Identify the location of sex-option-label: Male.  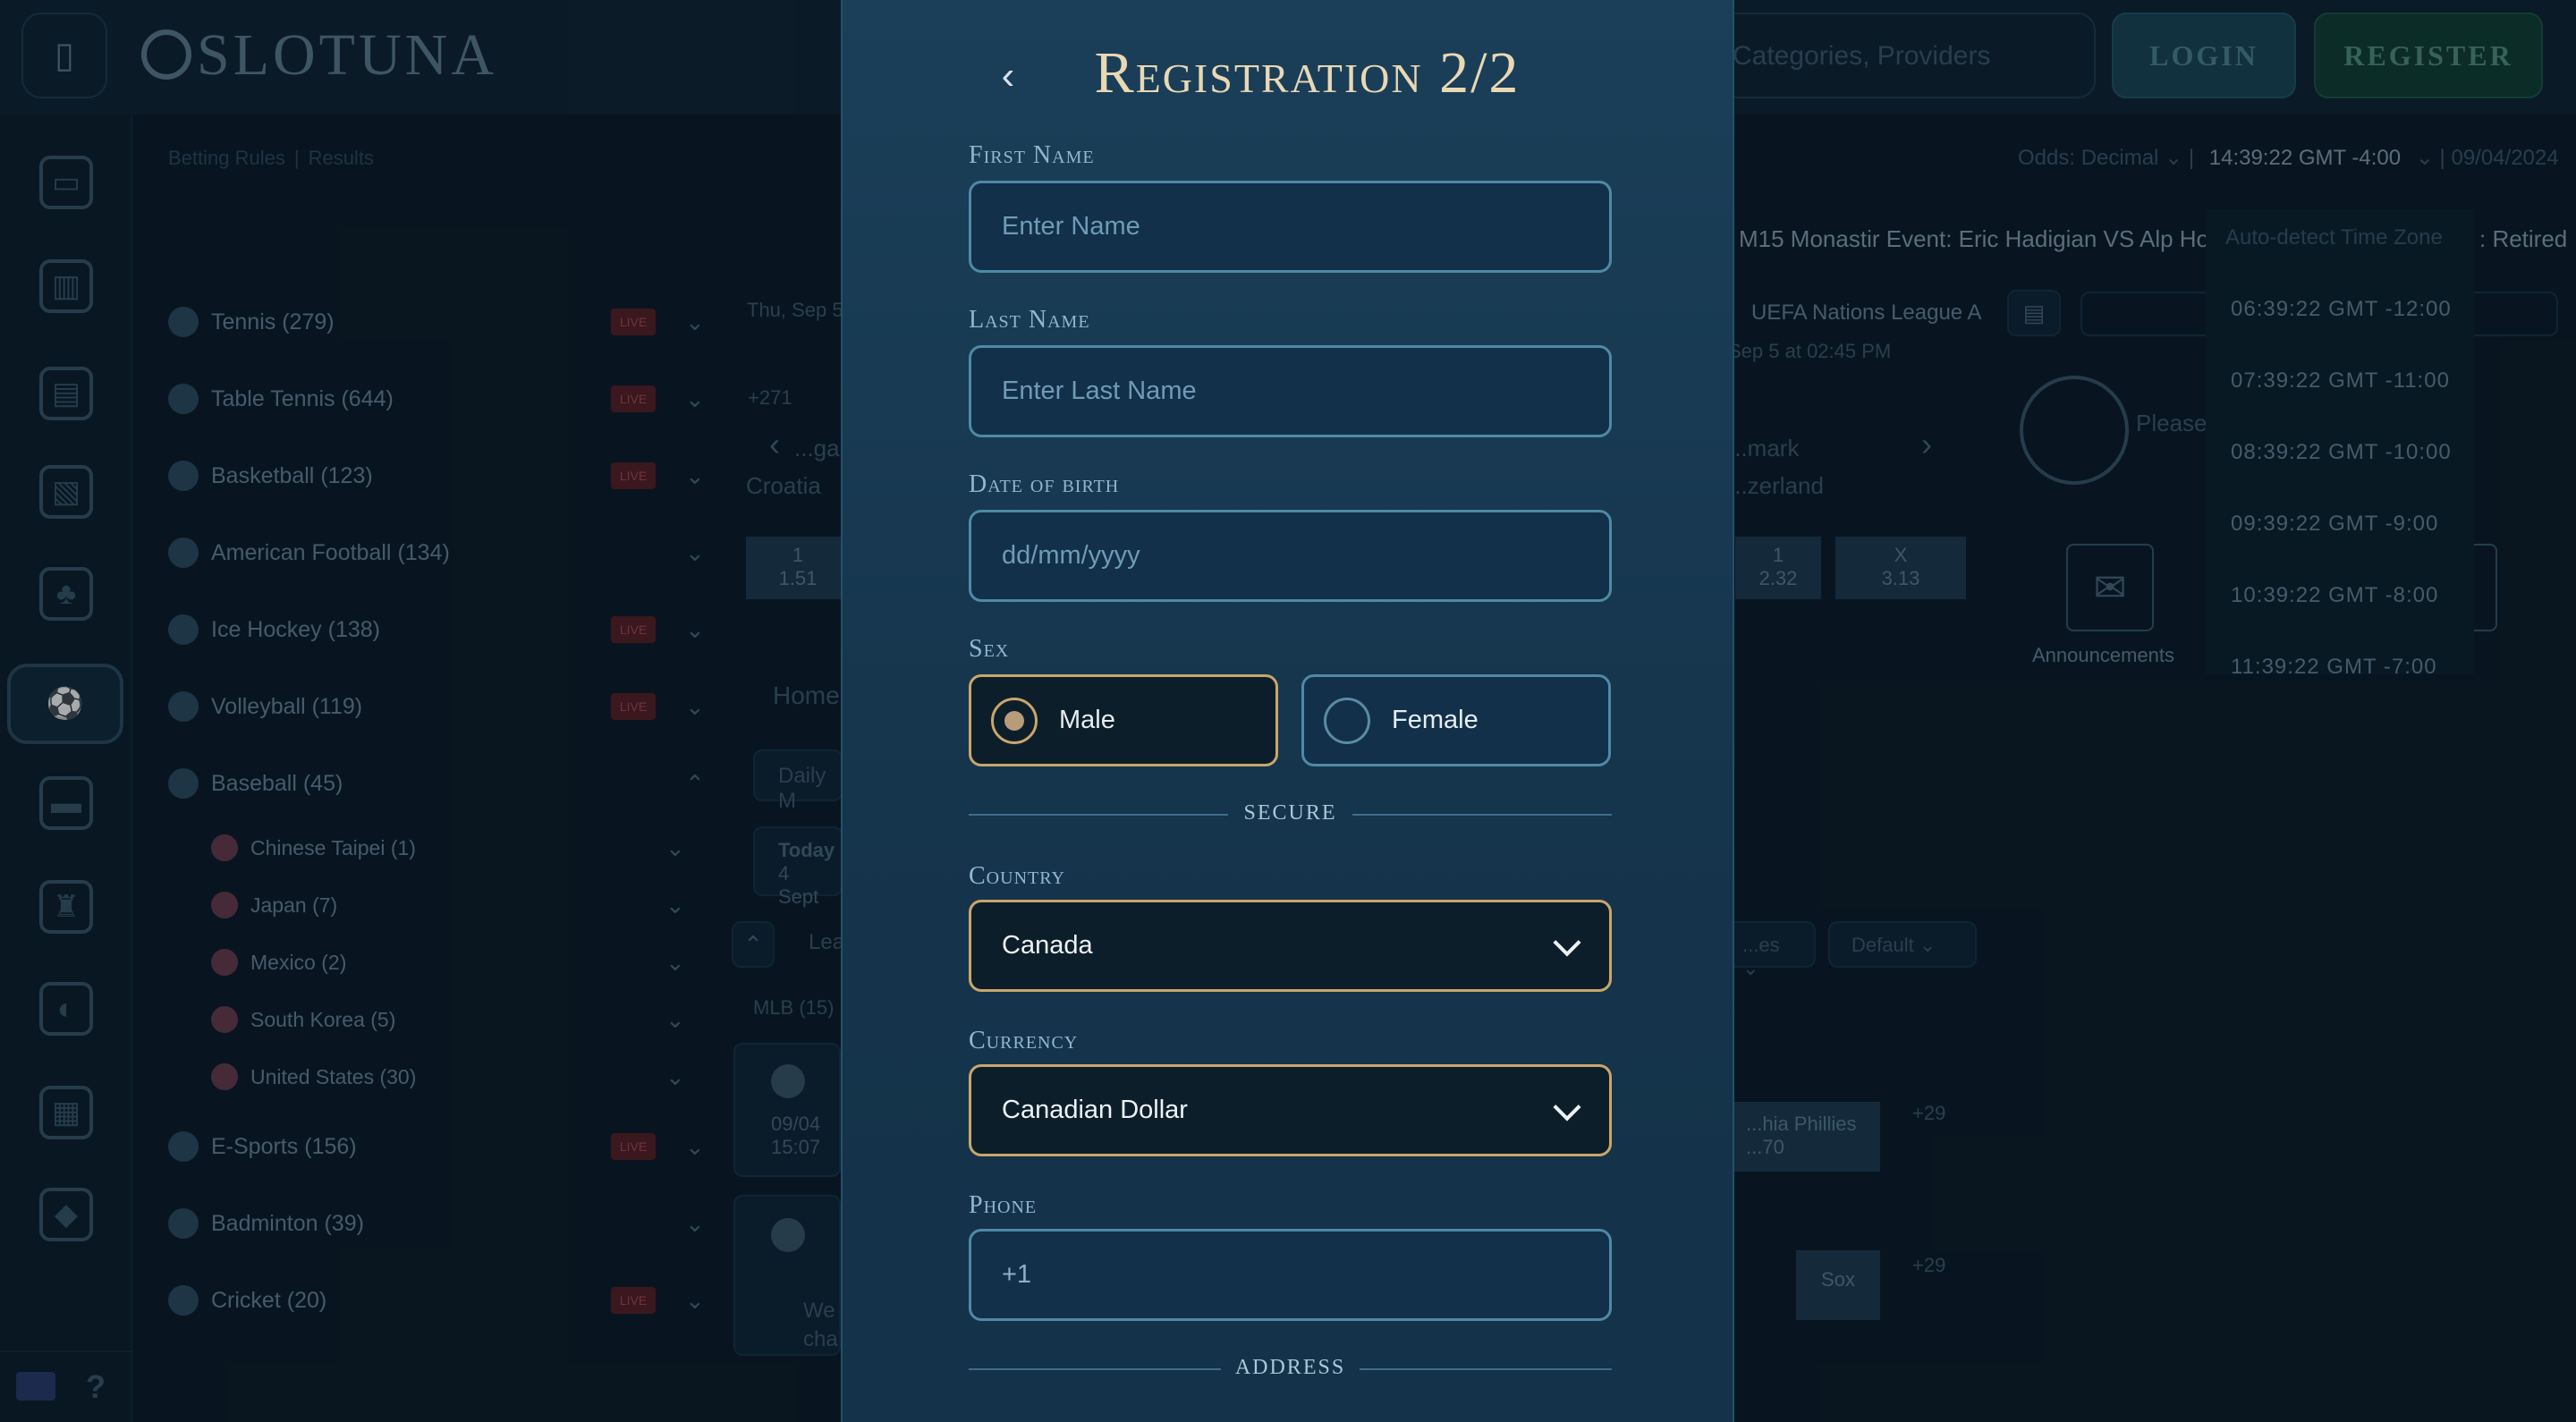
(1087, 720).